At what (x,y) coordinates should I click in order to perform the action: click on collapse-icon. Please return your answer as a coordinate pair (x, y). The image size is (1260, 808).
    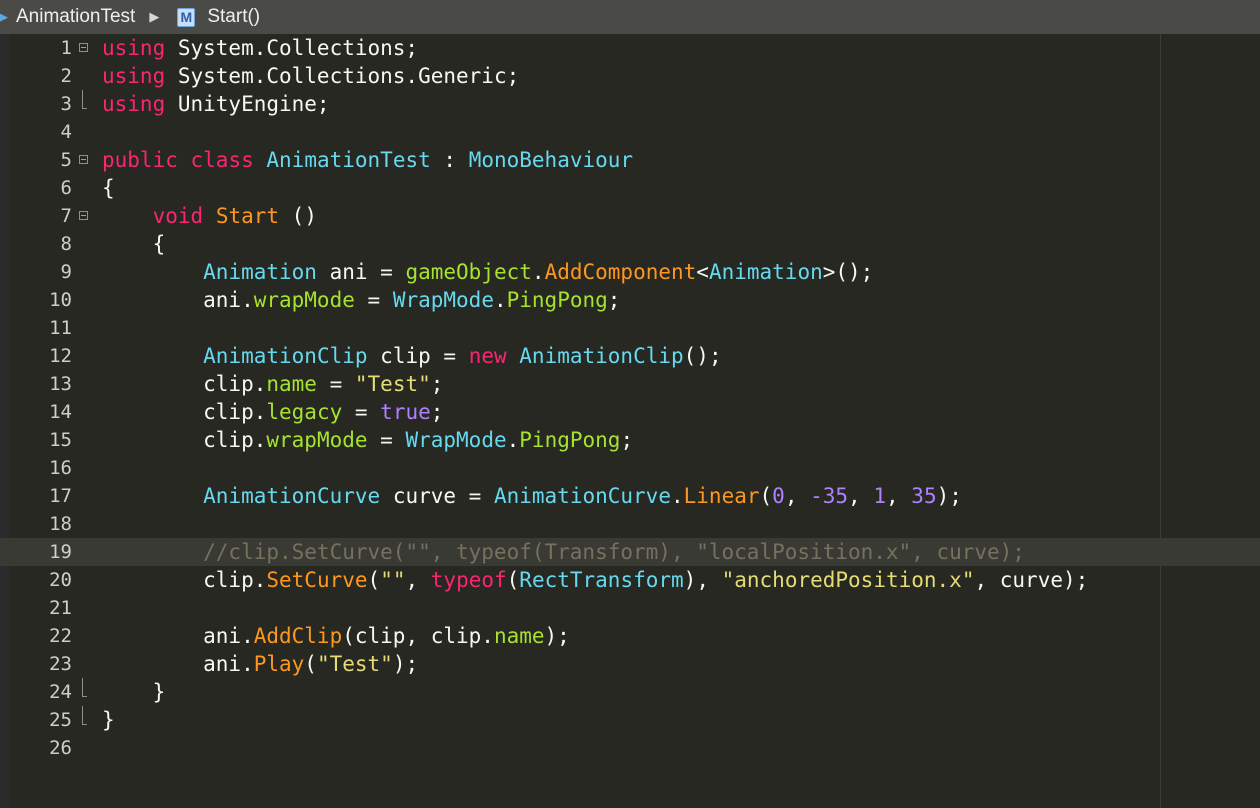
    Looking at the image, I should click on (83, 215).